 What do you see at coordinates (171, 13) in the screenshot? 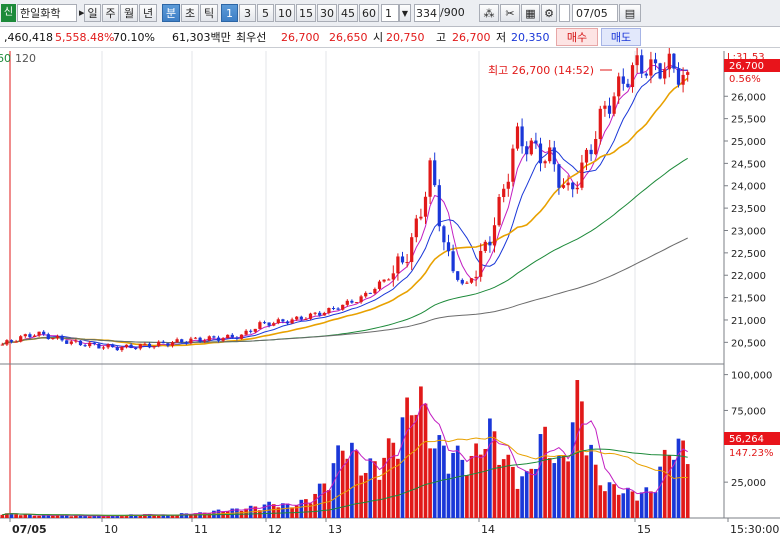
I see `period-minute-button: 분` at bounding box center [171, 13].